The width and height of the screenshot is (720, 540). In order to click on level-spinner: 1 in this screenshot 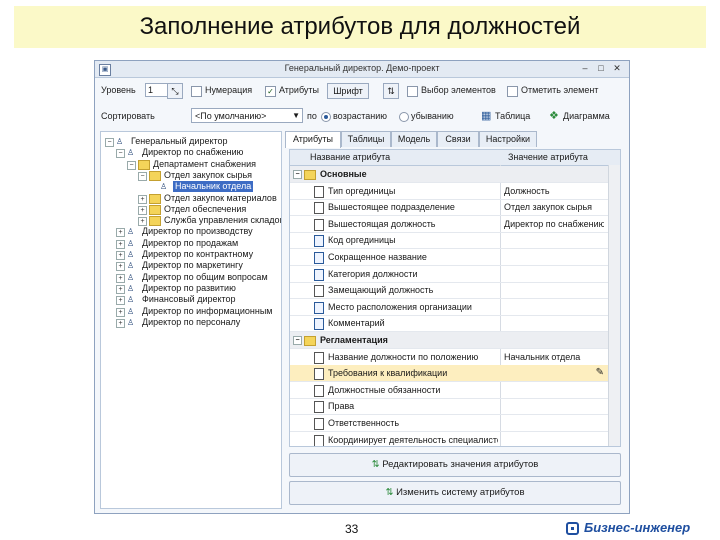, I will do `click(157, 90)`.